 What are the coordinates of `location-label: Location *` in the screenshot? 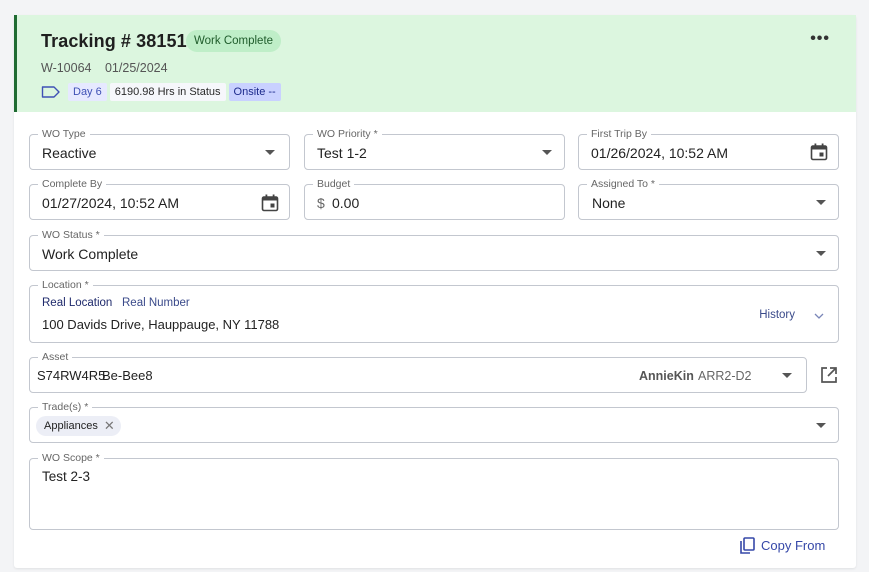 It's located at (65, 285).